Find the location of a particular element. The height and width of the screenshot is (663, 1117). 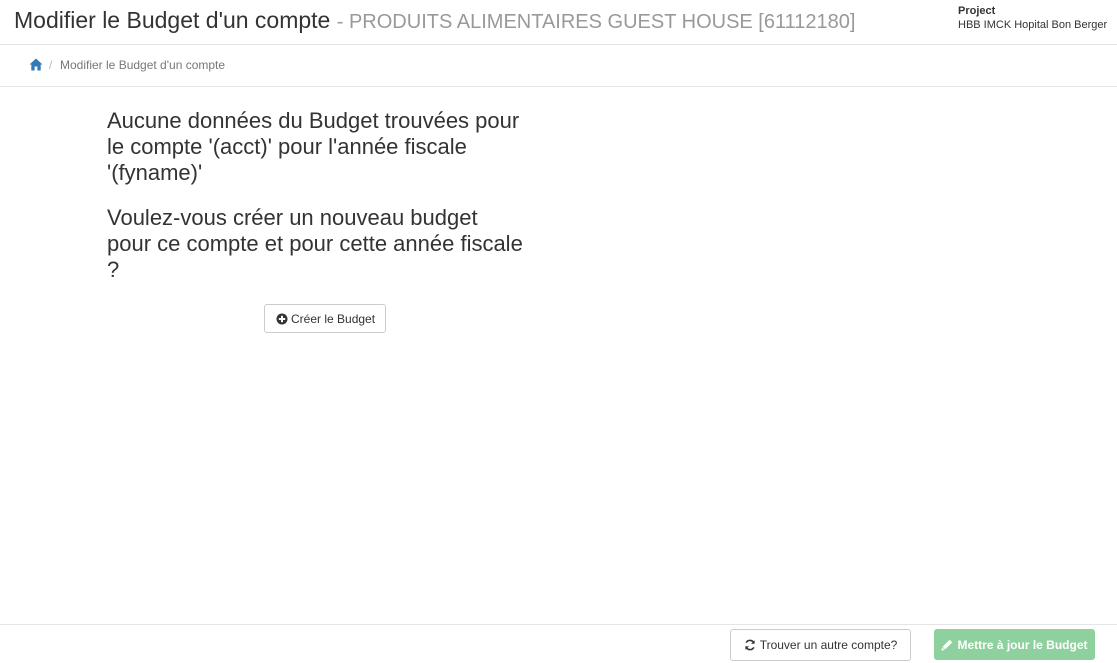

create-budget-label: Créer le Budget is located at coordinates (333, 318).